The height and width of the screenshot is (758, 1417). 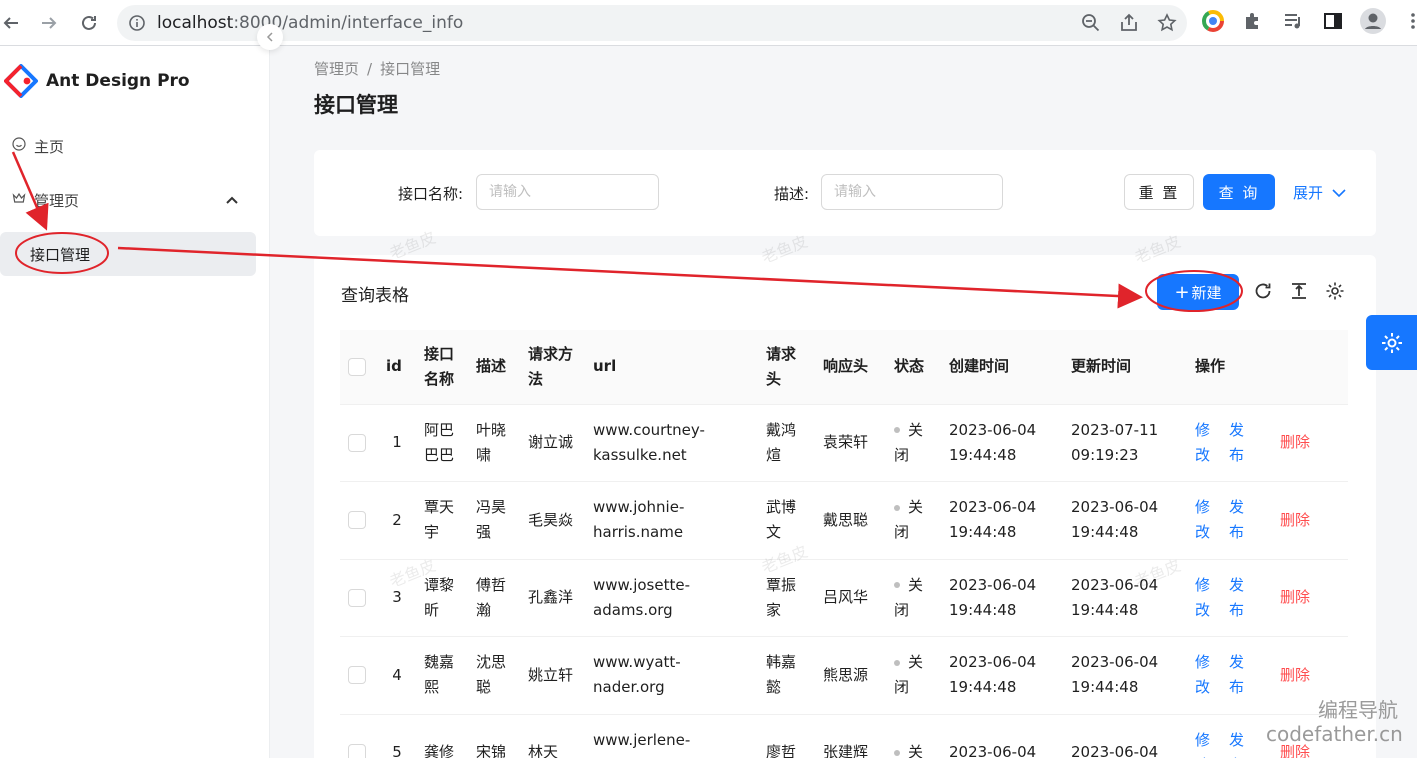 What do you see at coordinates (671, 443) in the screenshot?
I see `cell-url: www.courtney-kassulke.net` at bounding box center [671, 443].